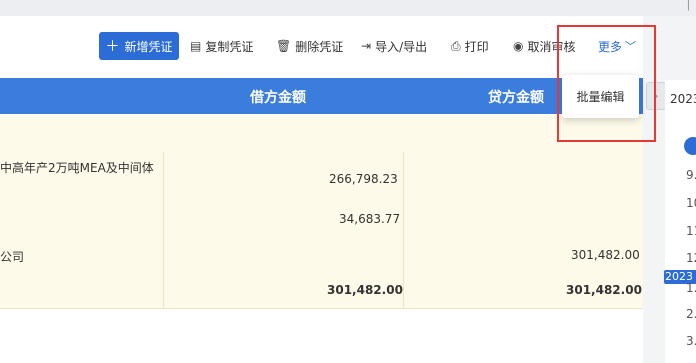 The width and height of the screenshot is (696, 363). I want to click on top-strip, so click(348, 8).